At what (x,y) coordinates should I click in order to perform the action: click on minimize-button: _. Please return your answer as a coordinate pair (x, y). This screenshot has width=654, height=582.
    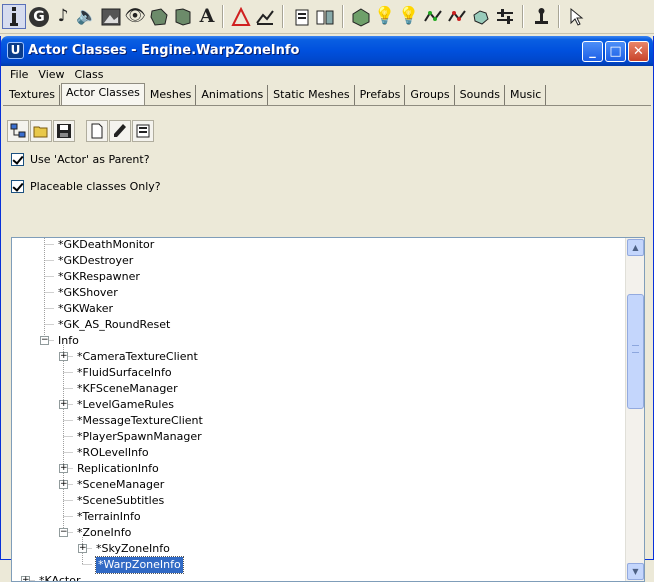
    Looking at the image, I should click on (592, 51).